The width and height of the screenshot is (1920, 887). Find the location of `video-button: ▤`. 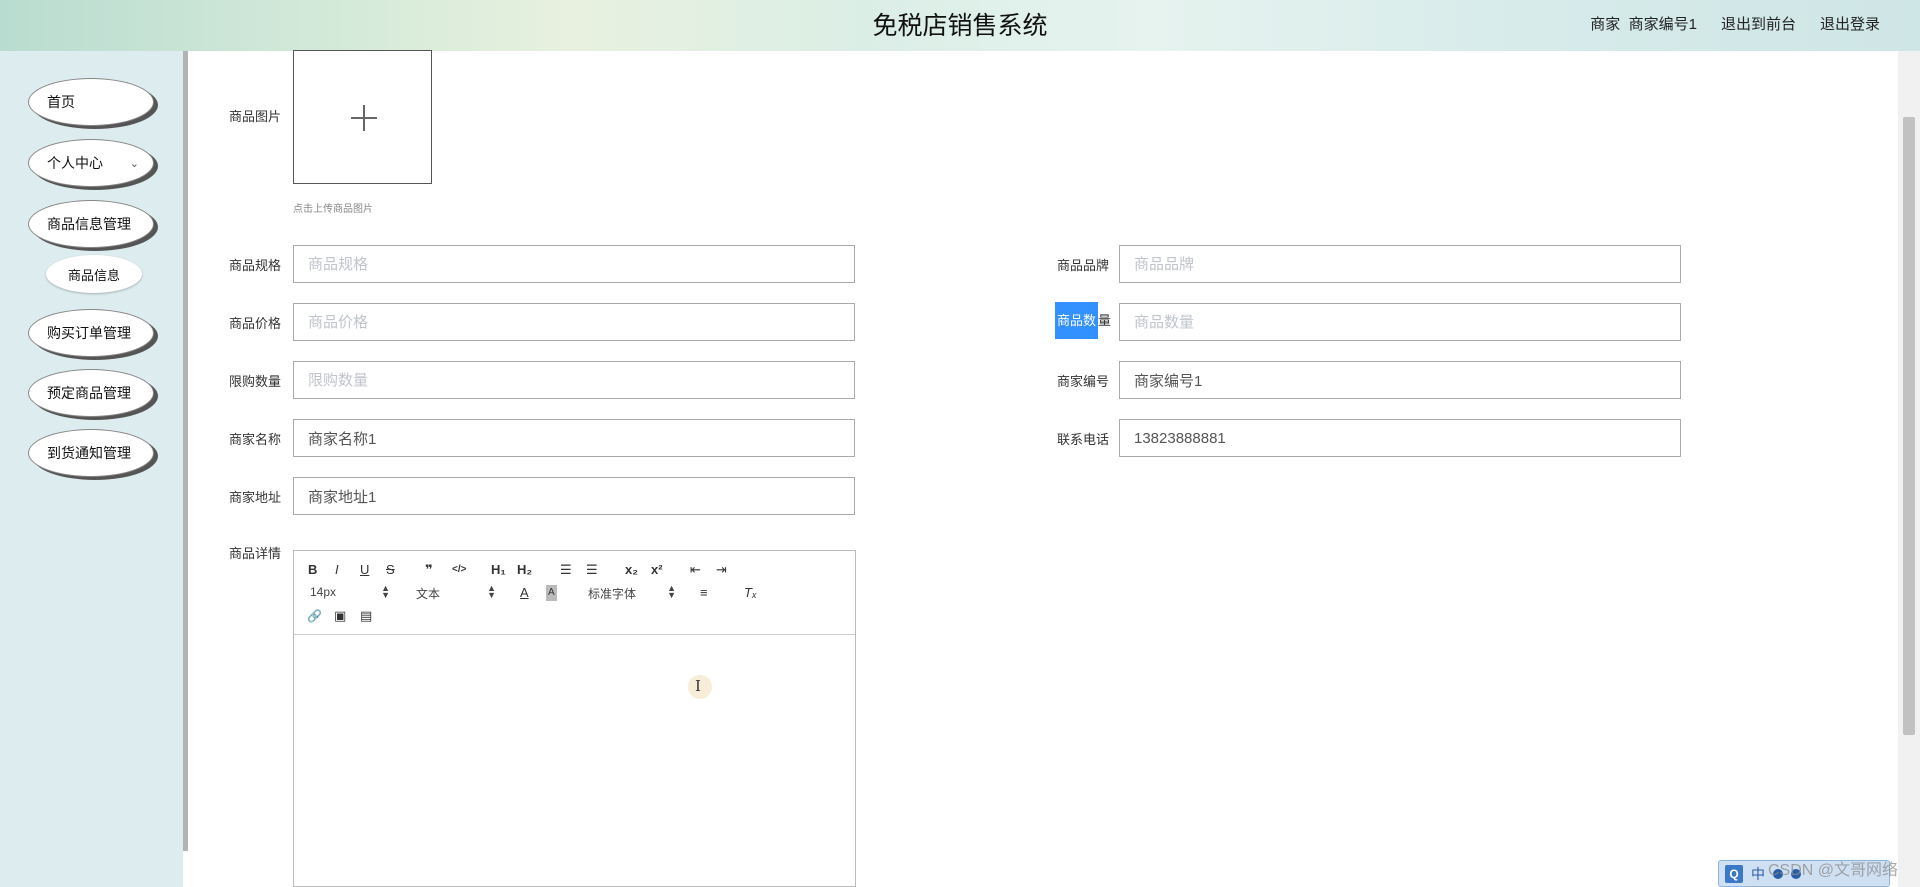

video-button: ▤ is located at coordinates (366, 616).